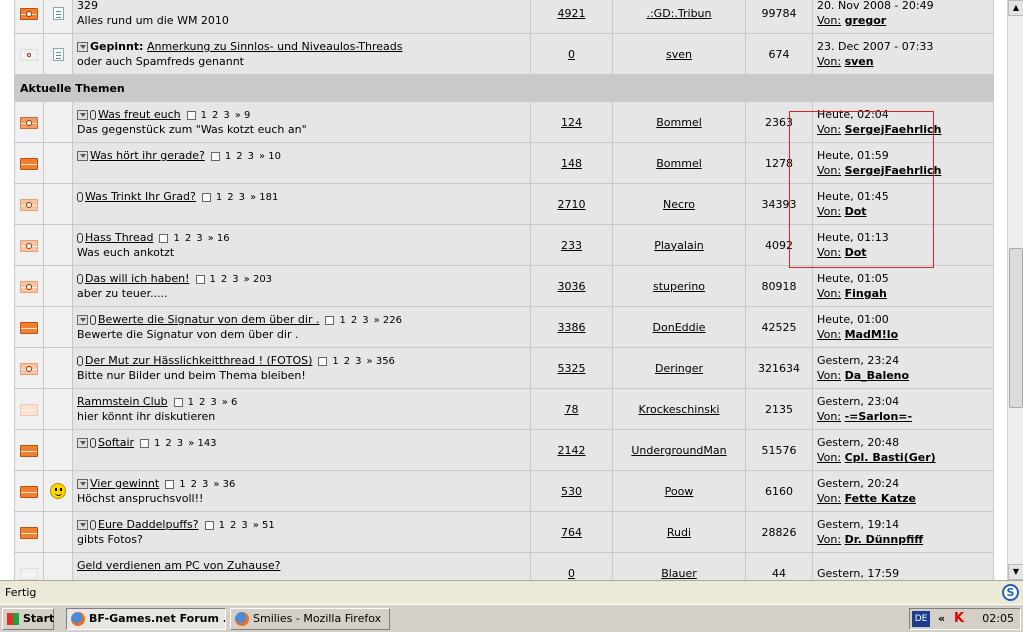 Image resolution: width=1023 pixels, height=632 pixels. I want to click on replies-link: 2710, so click(572, 204).